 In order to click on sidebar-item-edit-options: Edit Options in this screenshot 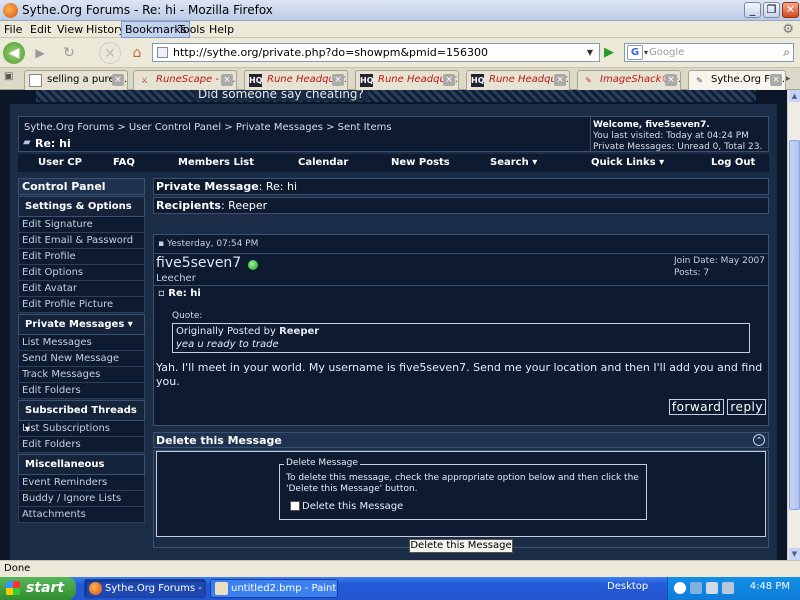, I will do `click(81, 273)`.